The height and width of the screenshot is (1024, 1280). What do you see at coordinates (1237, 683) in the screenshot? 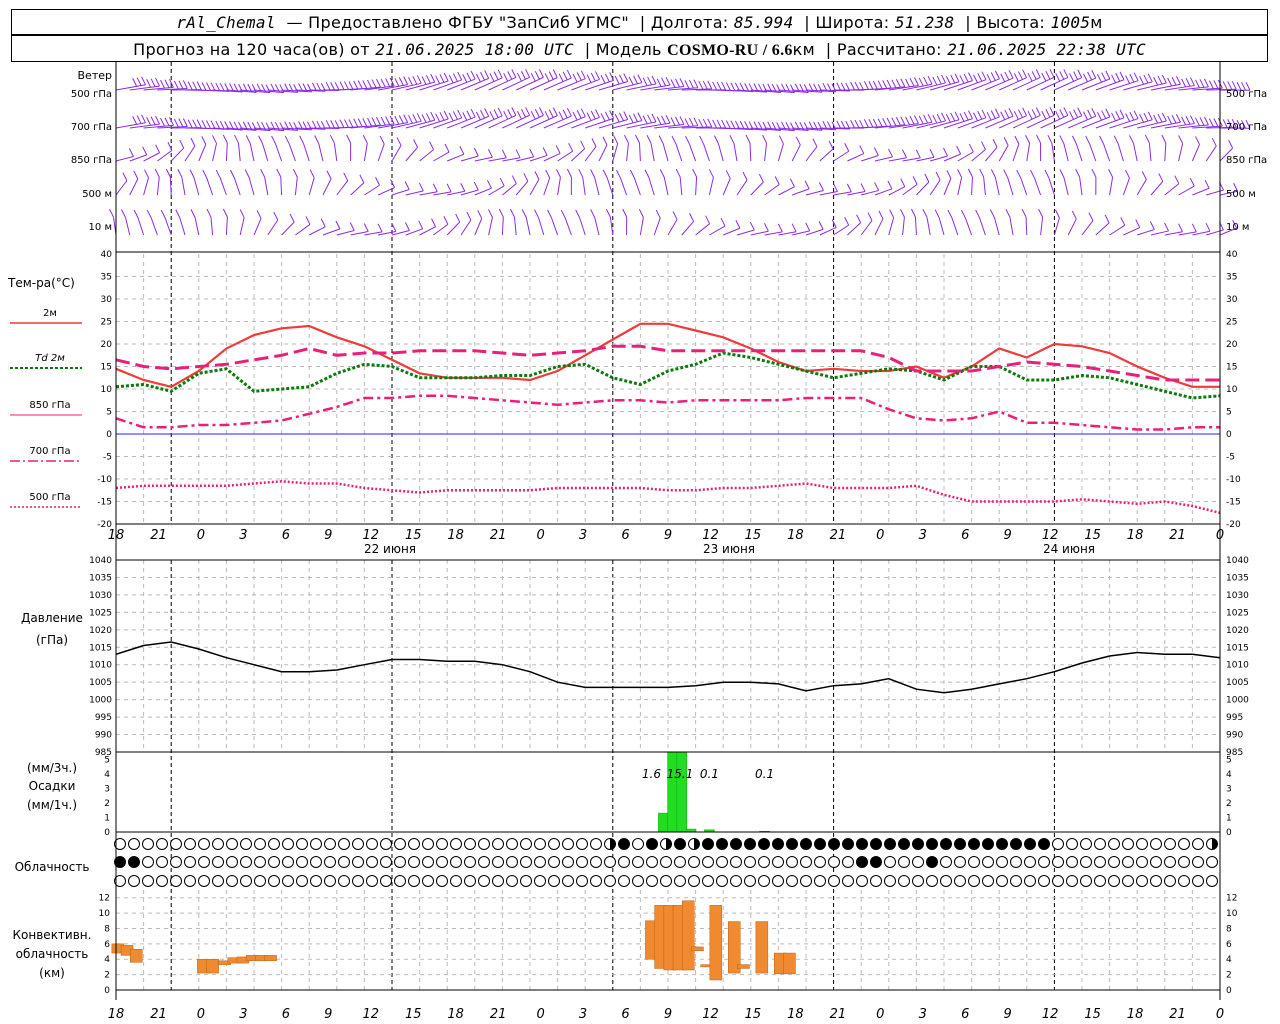
I see `pres-tick-right: 1005` at bounding box center [1237, 683].